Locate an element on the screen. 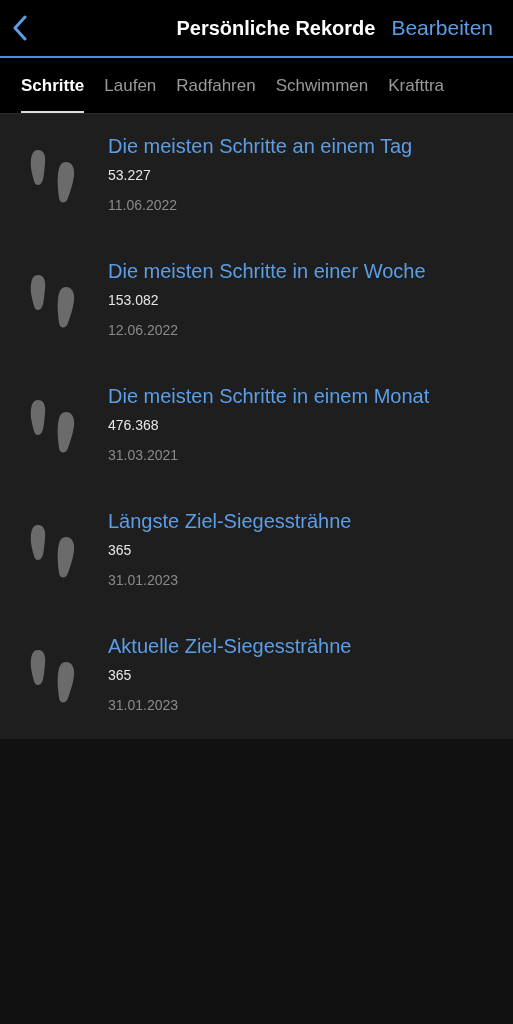  record-title: Die meisten Schritte an einem Tag is located at coordinates (260, 145).